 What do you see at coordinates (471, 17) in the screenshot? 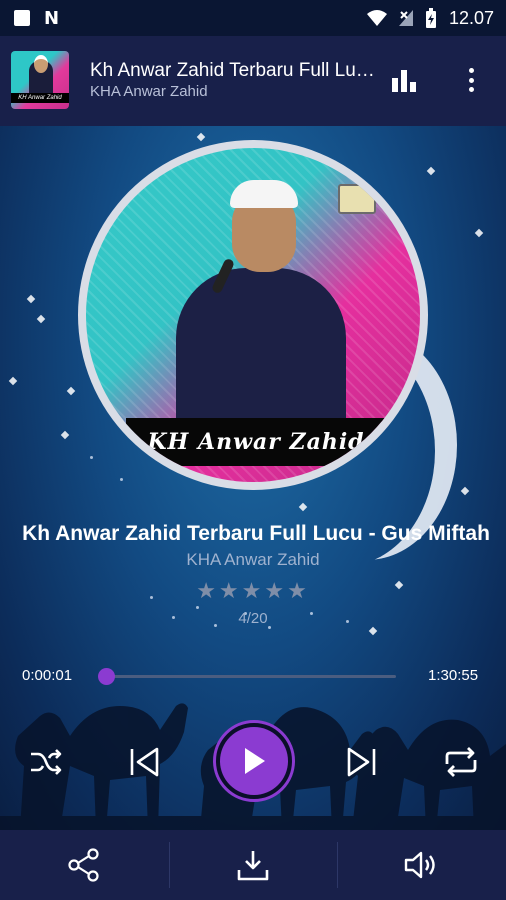
I see `status-time: 12.07` at bounding box center [471, 17].